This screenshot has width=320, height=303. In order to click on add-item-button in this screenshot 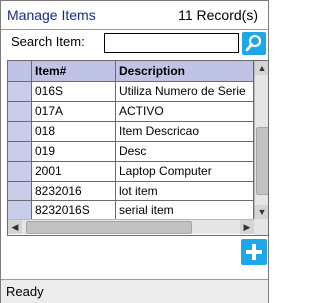, I will do `click(254, 252)`.